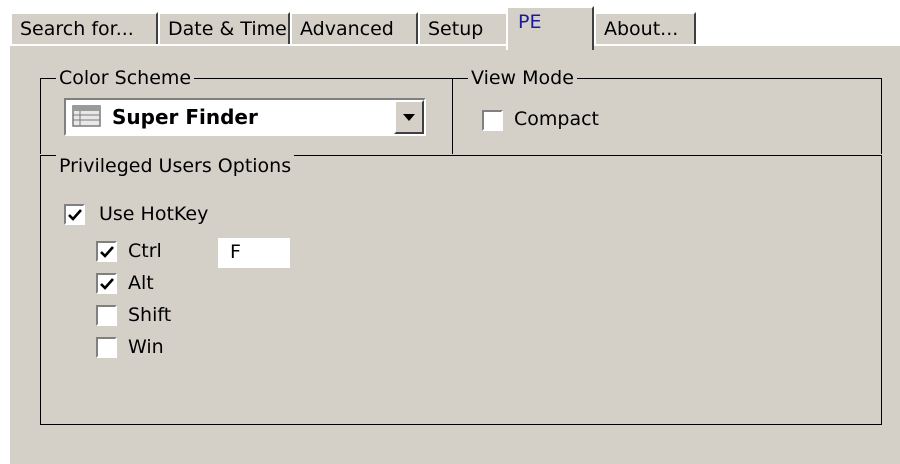  I want to click on chevron-down-icon, so click(409, 117).